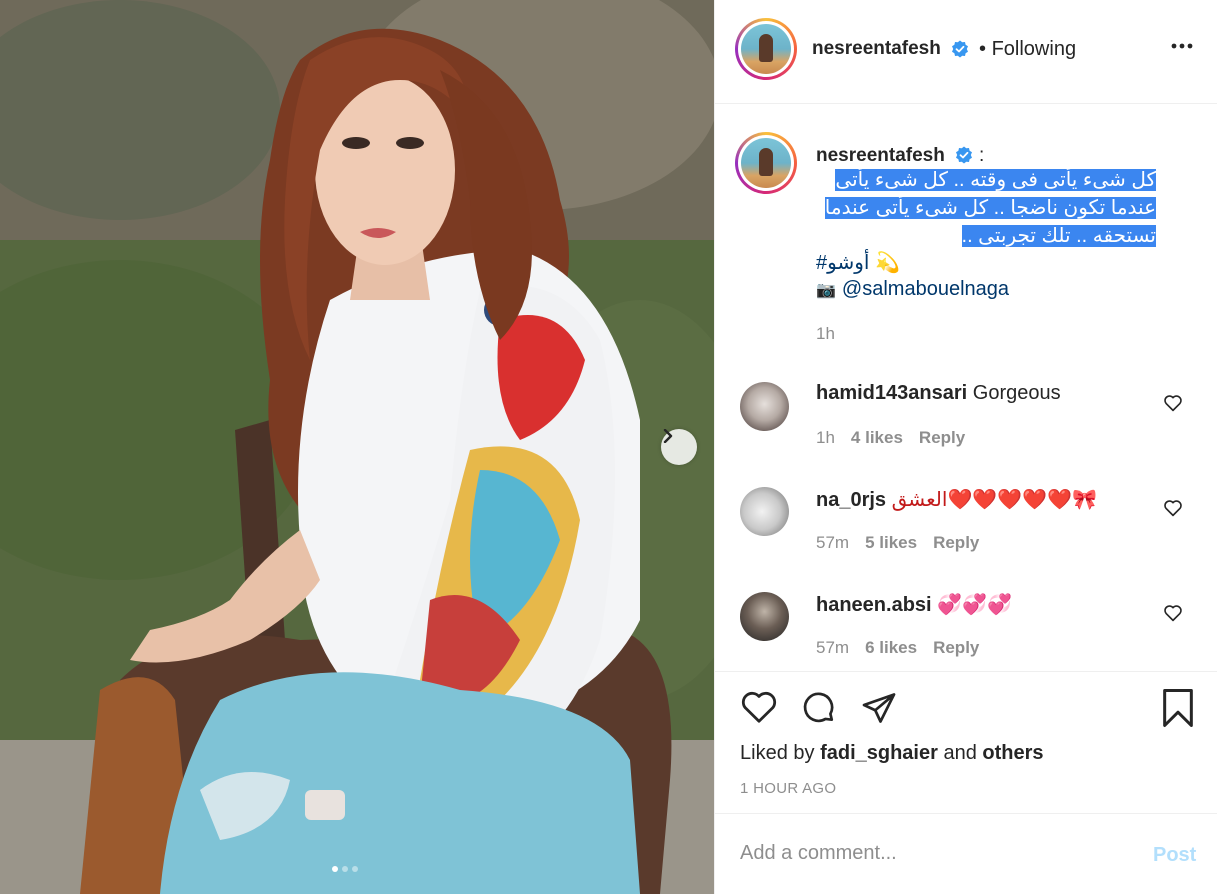 This screenshot has width=1217, height=894. I want to click on comment-text: na_0rjs العشق❤️❤️❤️❤️❤️🎀, so click(956, 500).